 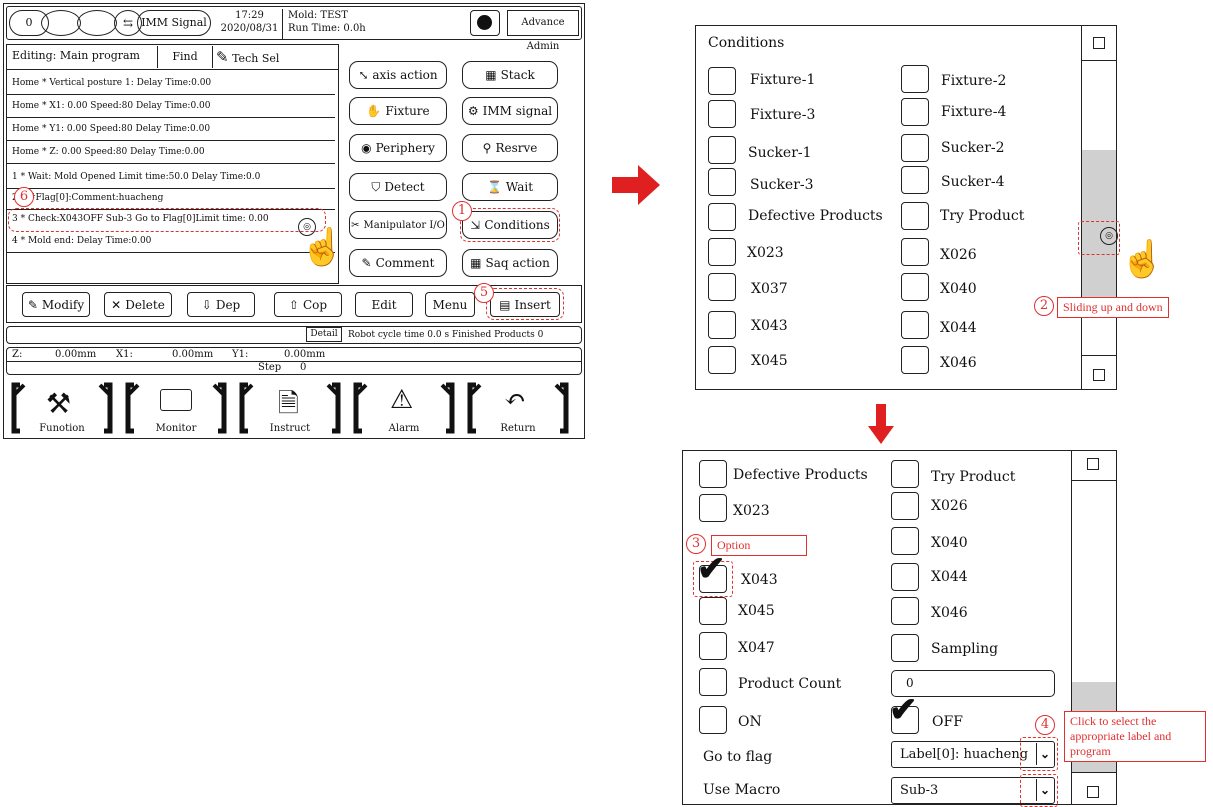 I want to click on checkbox-label: X040, so click(x=949, y=543).